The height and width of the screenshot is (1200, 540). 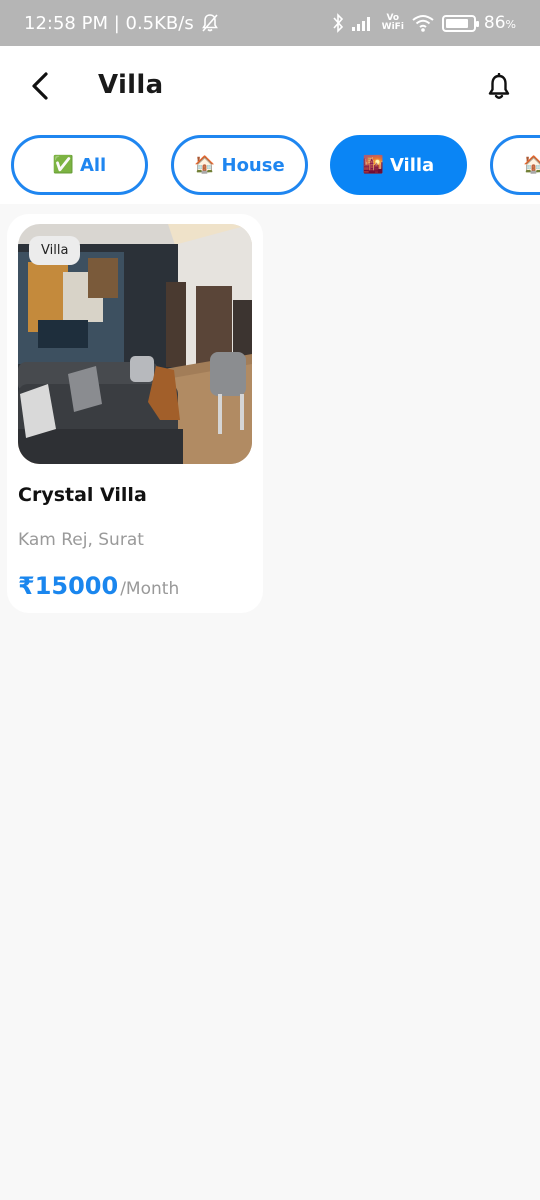 I want to click on filter-chip-all: ✅ All, so click(x=79, y=165).